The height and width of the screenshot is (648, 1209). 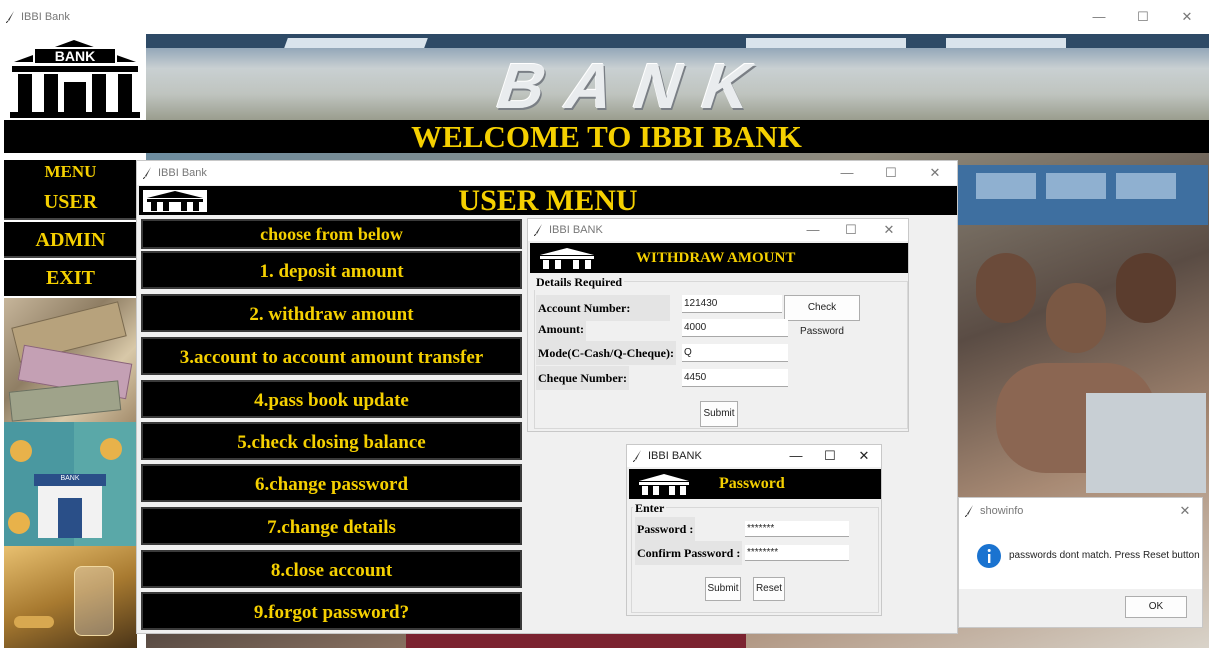 I want to click on account-transfer-button: 3.account to account amount transfer, so click(x=331, y=356).